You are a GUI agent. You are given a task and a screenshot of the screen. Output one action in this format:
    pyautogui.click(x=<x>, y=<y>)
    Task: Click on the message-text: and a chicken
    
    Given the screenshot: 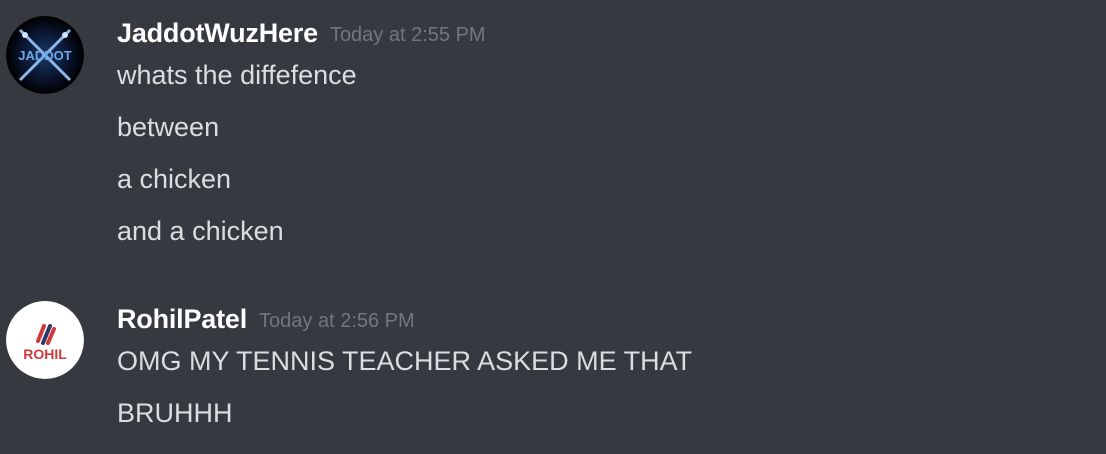 What is the action you would take?
    pyautogui.click(x=200, y=231)
    